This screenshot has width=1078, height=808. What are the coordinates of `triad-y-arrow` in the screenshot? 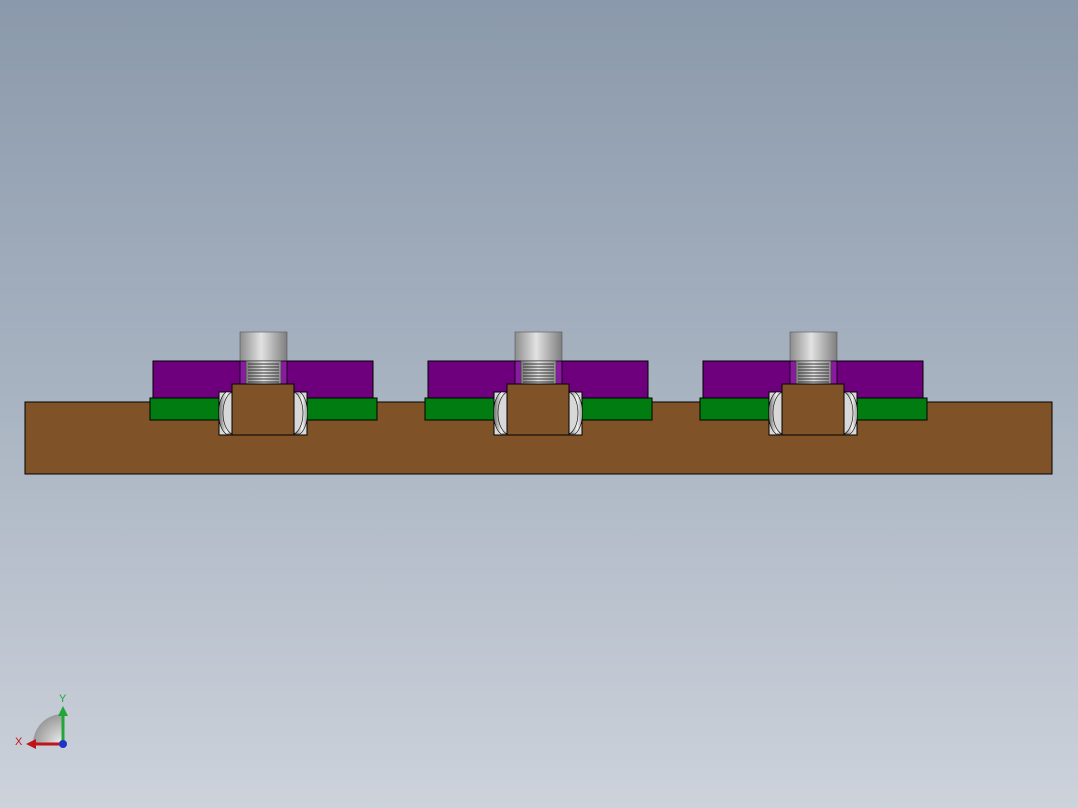 It's located at (63, 711).